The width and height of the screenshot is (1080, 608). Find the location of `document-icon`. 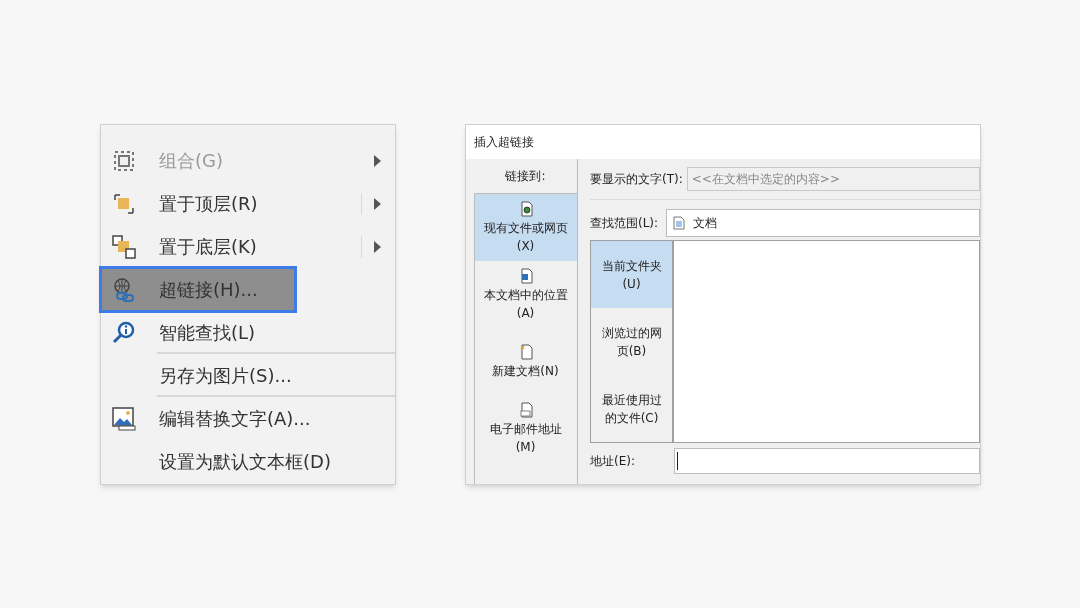

document-icon is located at coordinates (679, 223).